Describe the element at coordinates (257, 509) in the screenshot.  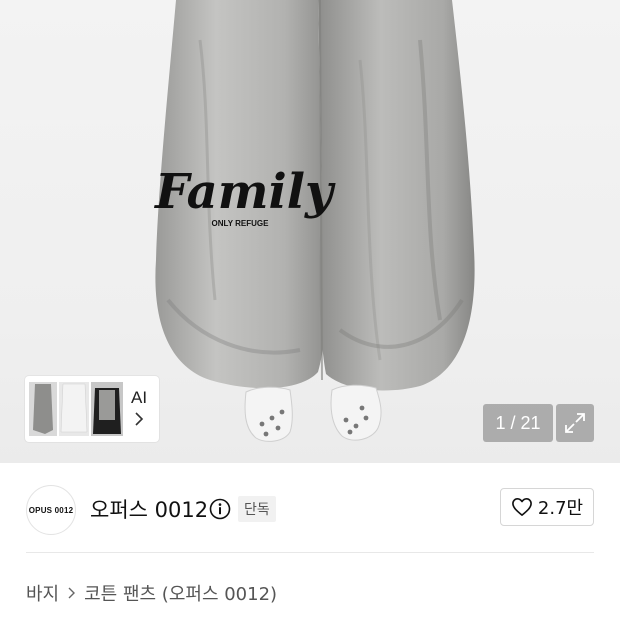
I see `exclusive-badge: 단독` at that location.